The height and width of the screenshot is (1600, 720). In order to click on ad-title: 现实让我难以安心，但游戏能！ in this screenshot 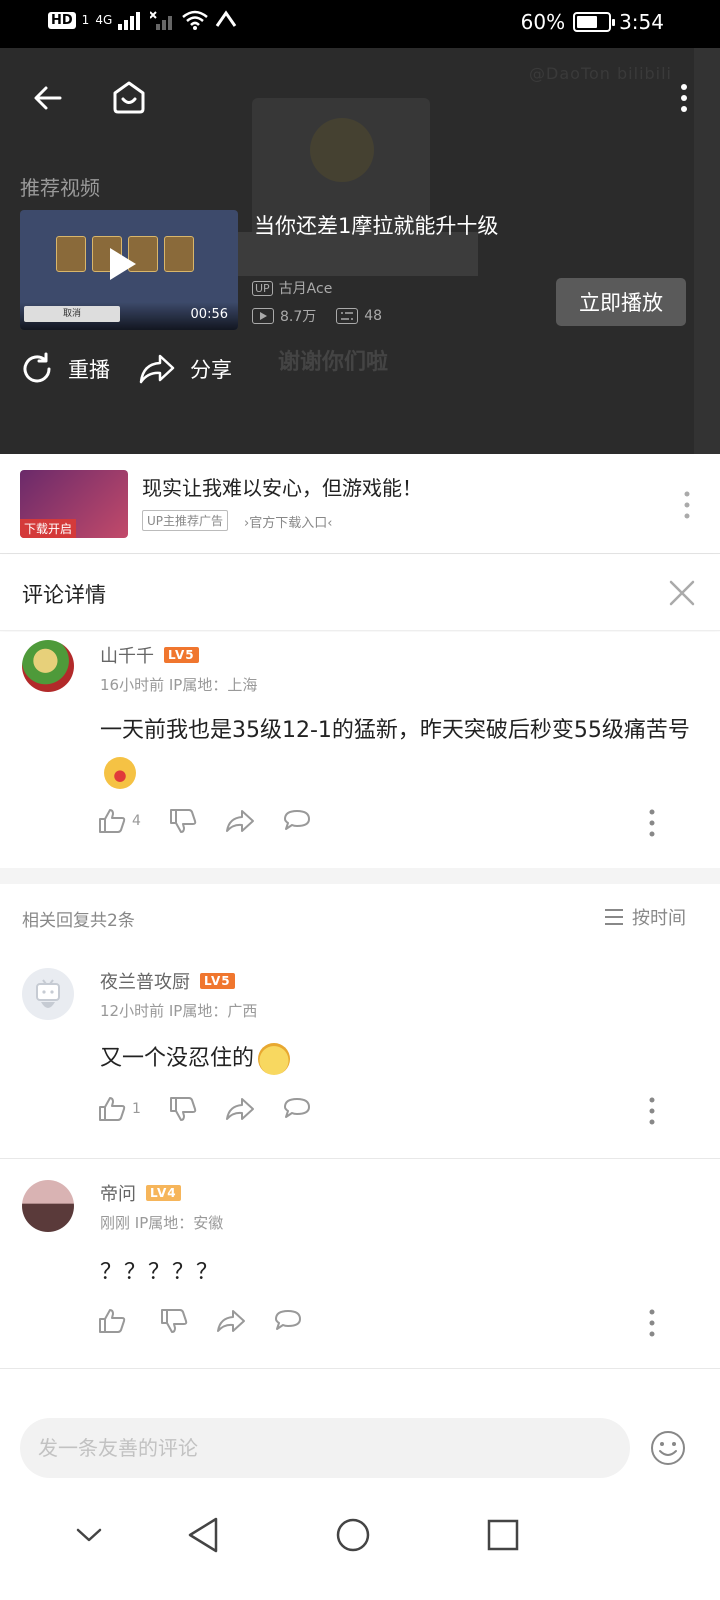, I will do `click(282, 486)`.